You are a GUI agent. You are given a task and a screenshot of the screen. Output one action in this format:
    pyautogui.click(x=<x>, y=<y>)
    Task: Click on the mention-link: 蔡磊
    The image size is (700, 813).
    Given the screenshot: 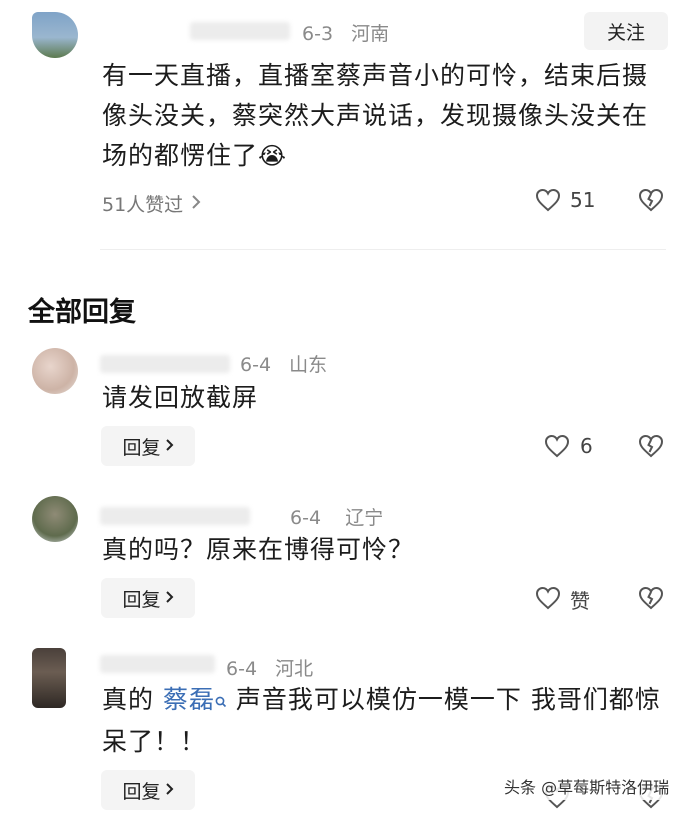 What is the action you would take?
    pyautogui.click(x=189, y=699)
    